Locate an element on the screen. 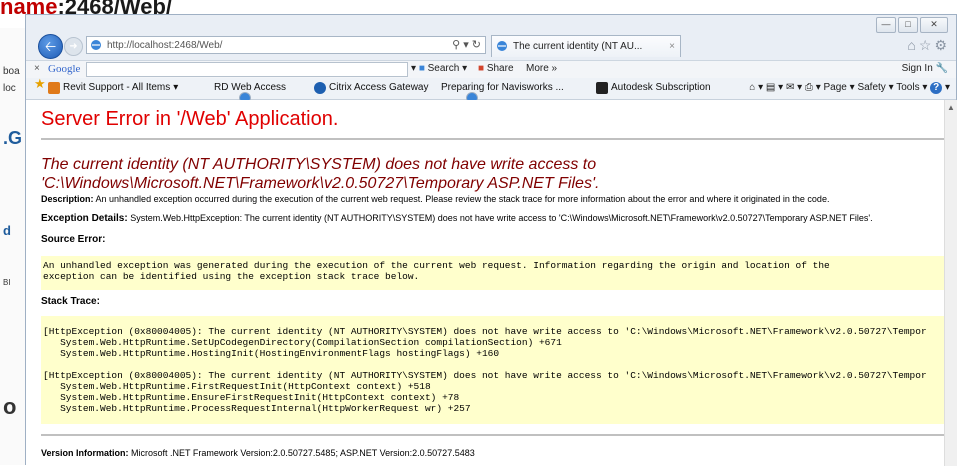 The height and width of the screenshot is (466, 957). background-fragment: .G is located at coordinates (13, 138).